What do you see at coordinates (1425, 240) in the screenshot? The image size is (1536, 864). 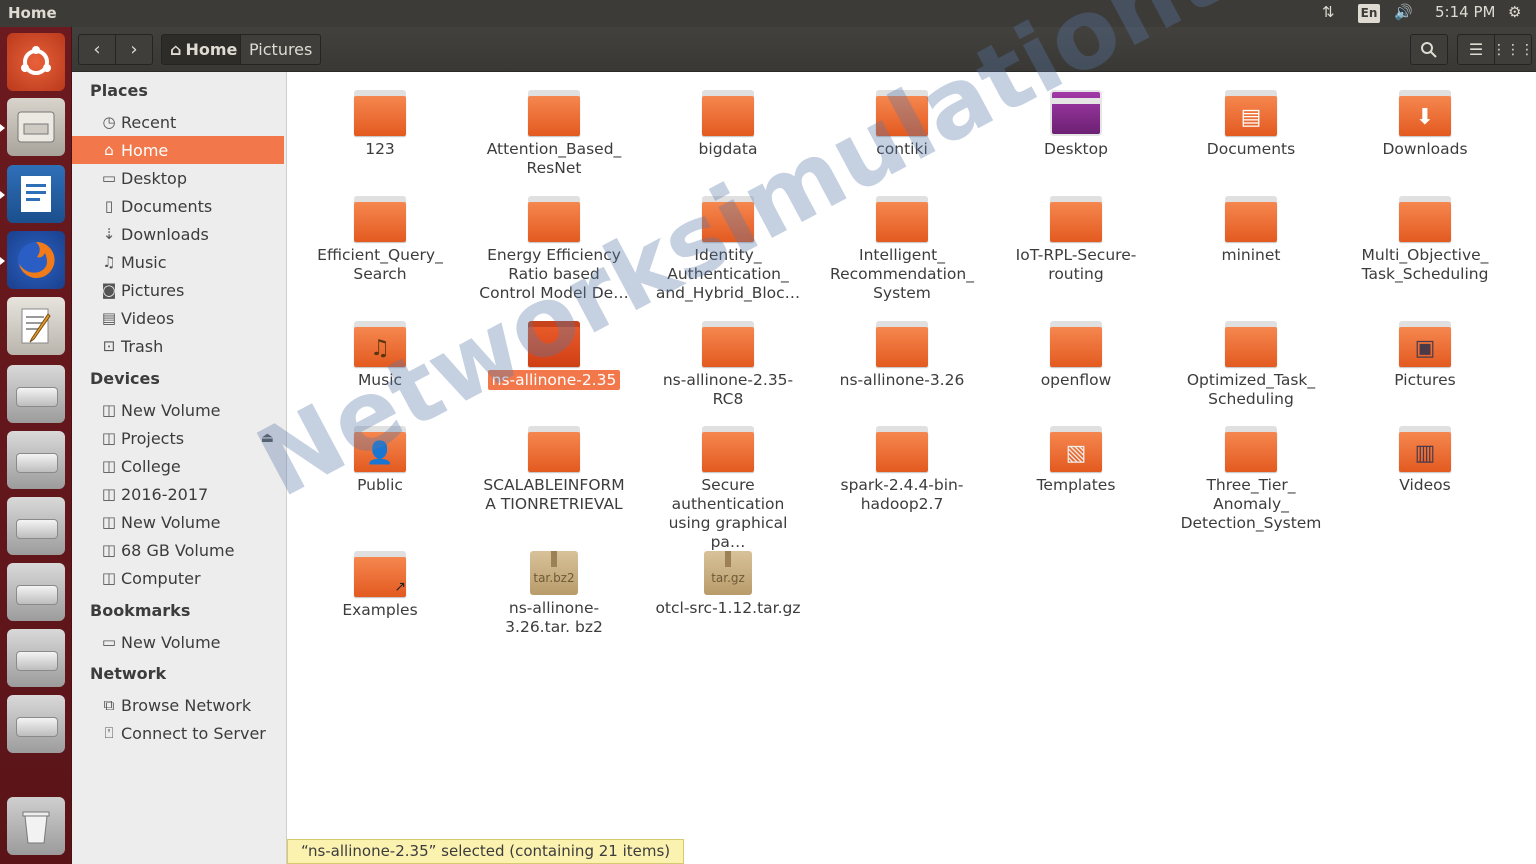 I see `file-item: Multi_Objective_ Task_Scheduling` at bounding box center [1425, 240].